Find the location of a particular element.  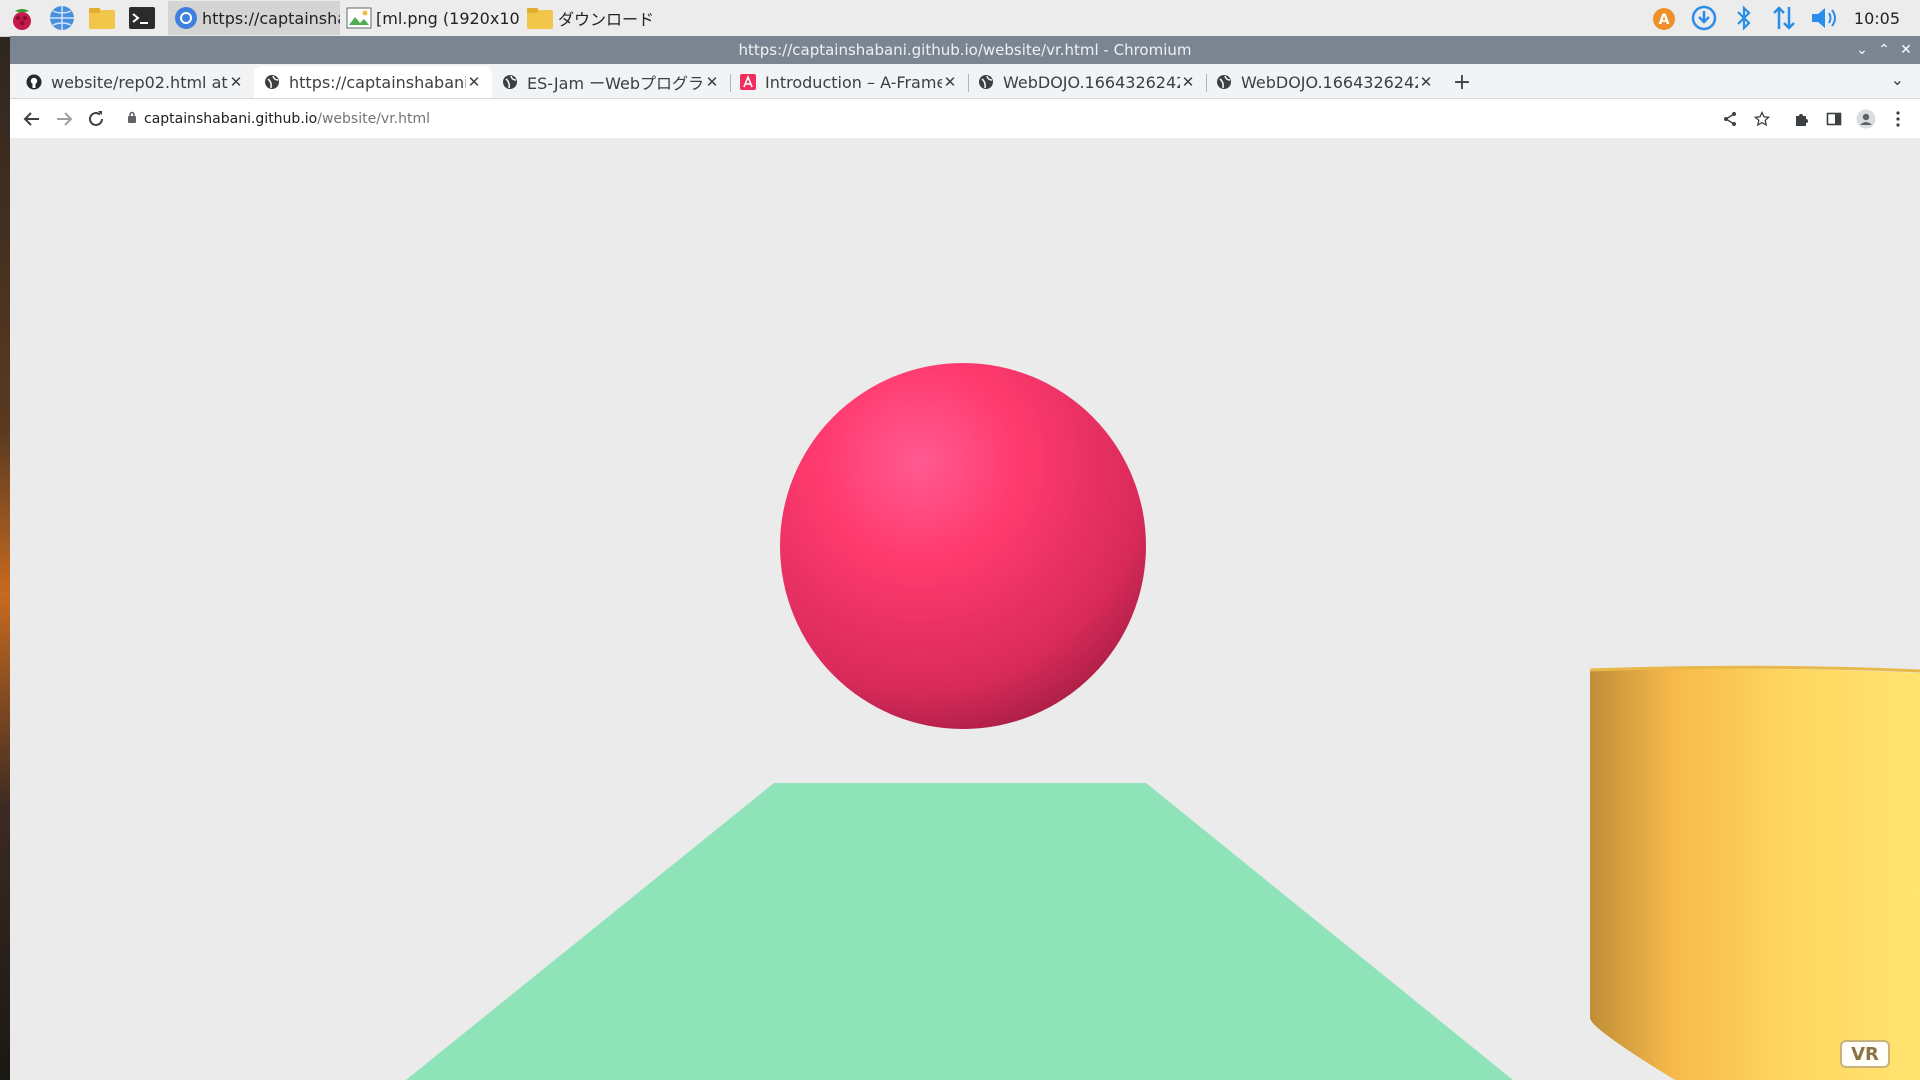

taskbar-task-label: ダウンロード is located at coordinates (606, 19).